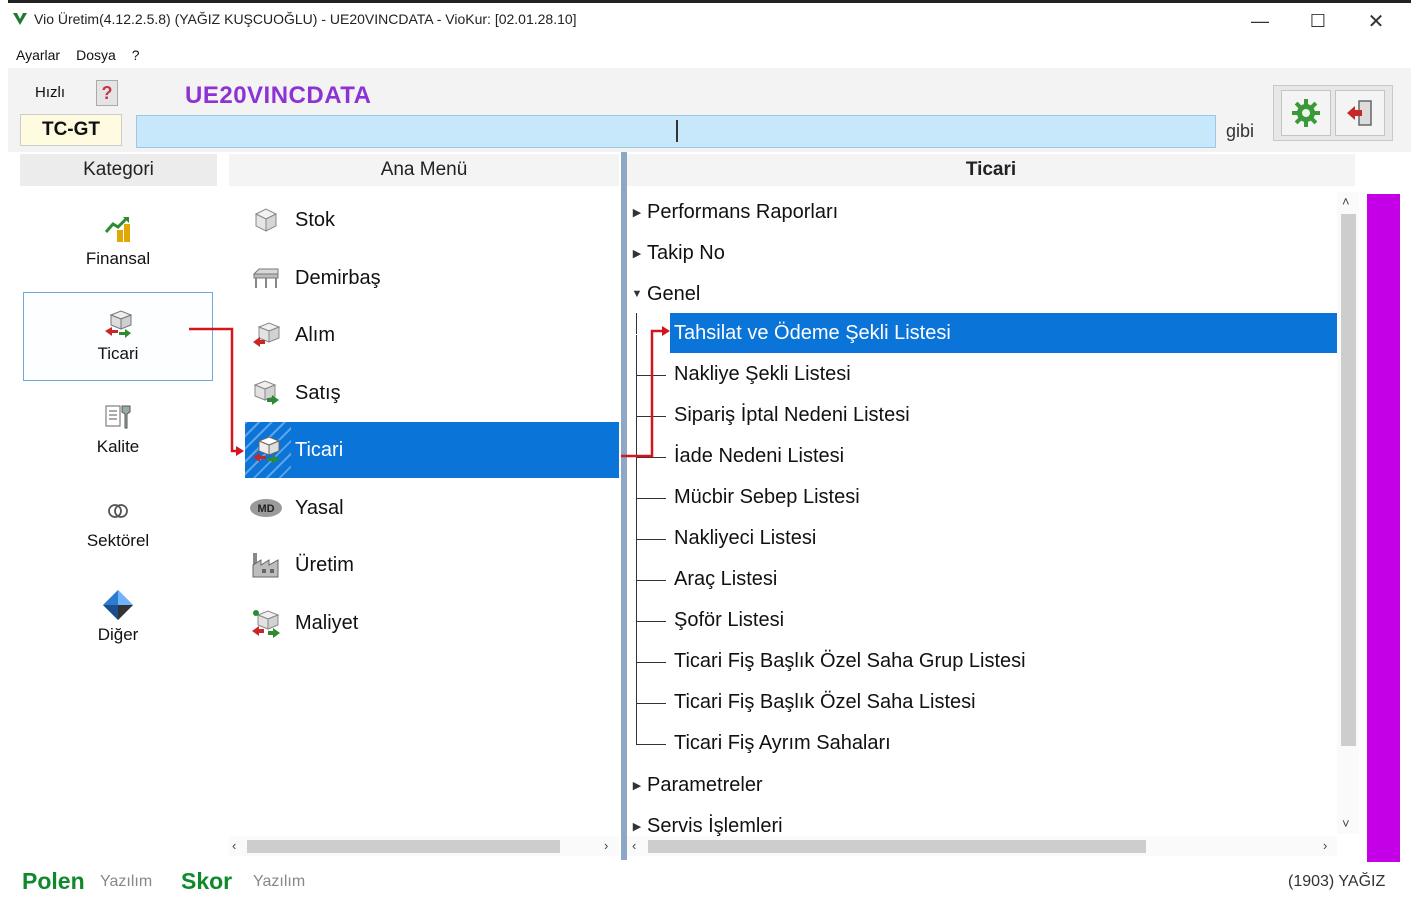 The image size is (1419, 900). I want to click on svg-text: MD, so click(265, 509).